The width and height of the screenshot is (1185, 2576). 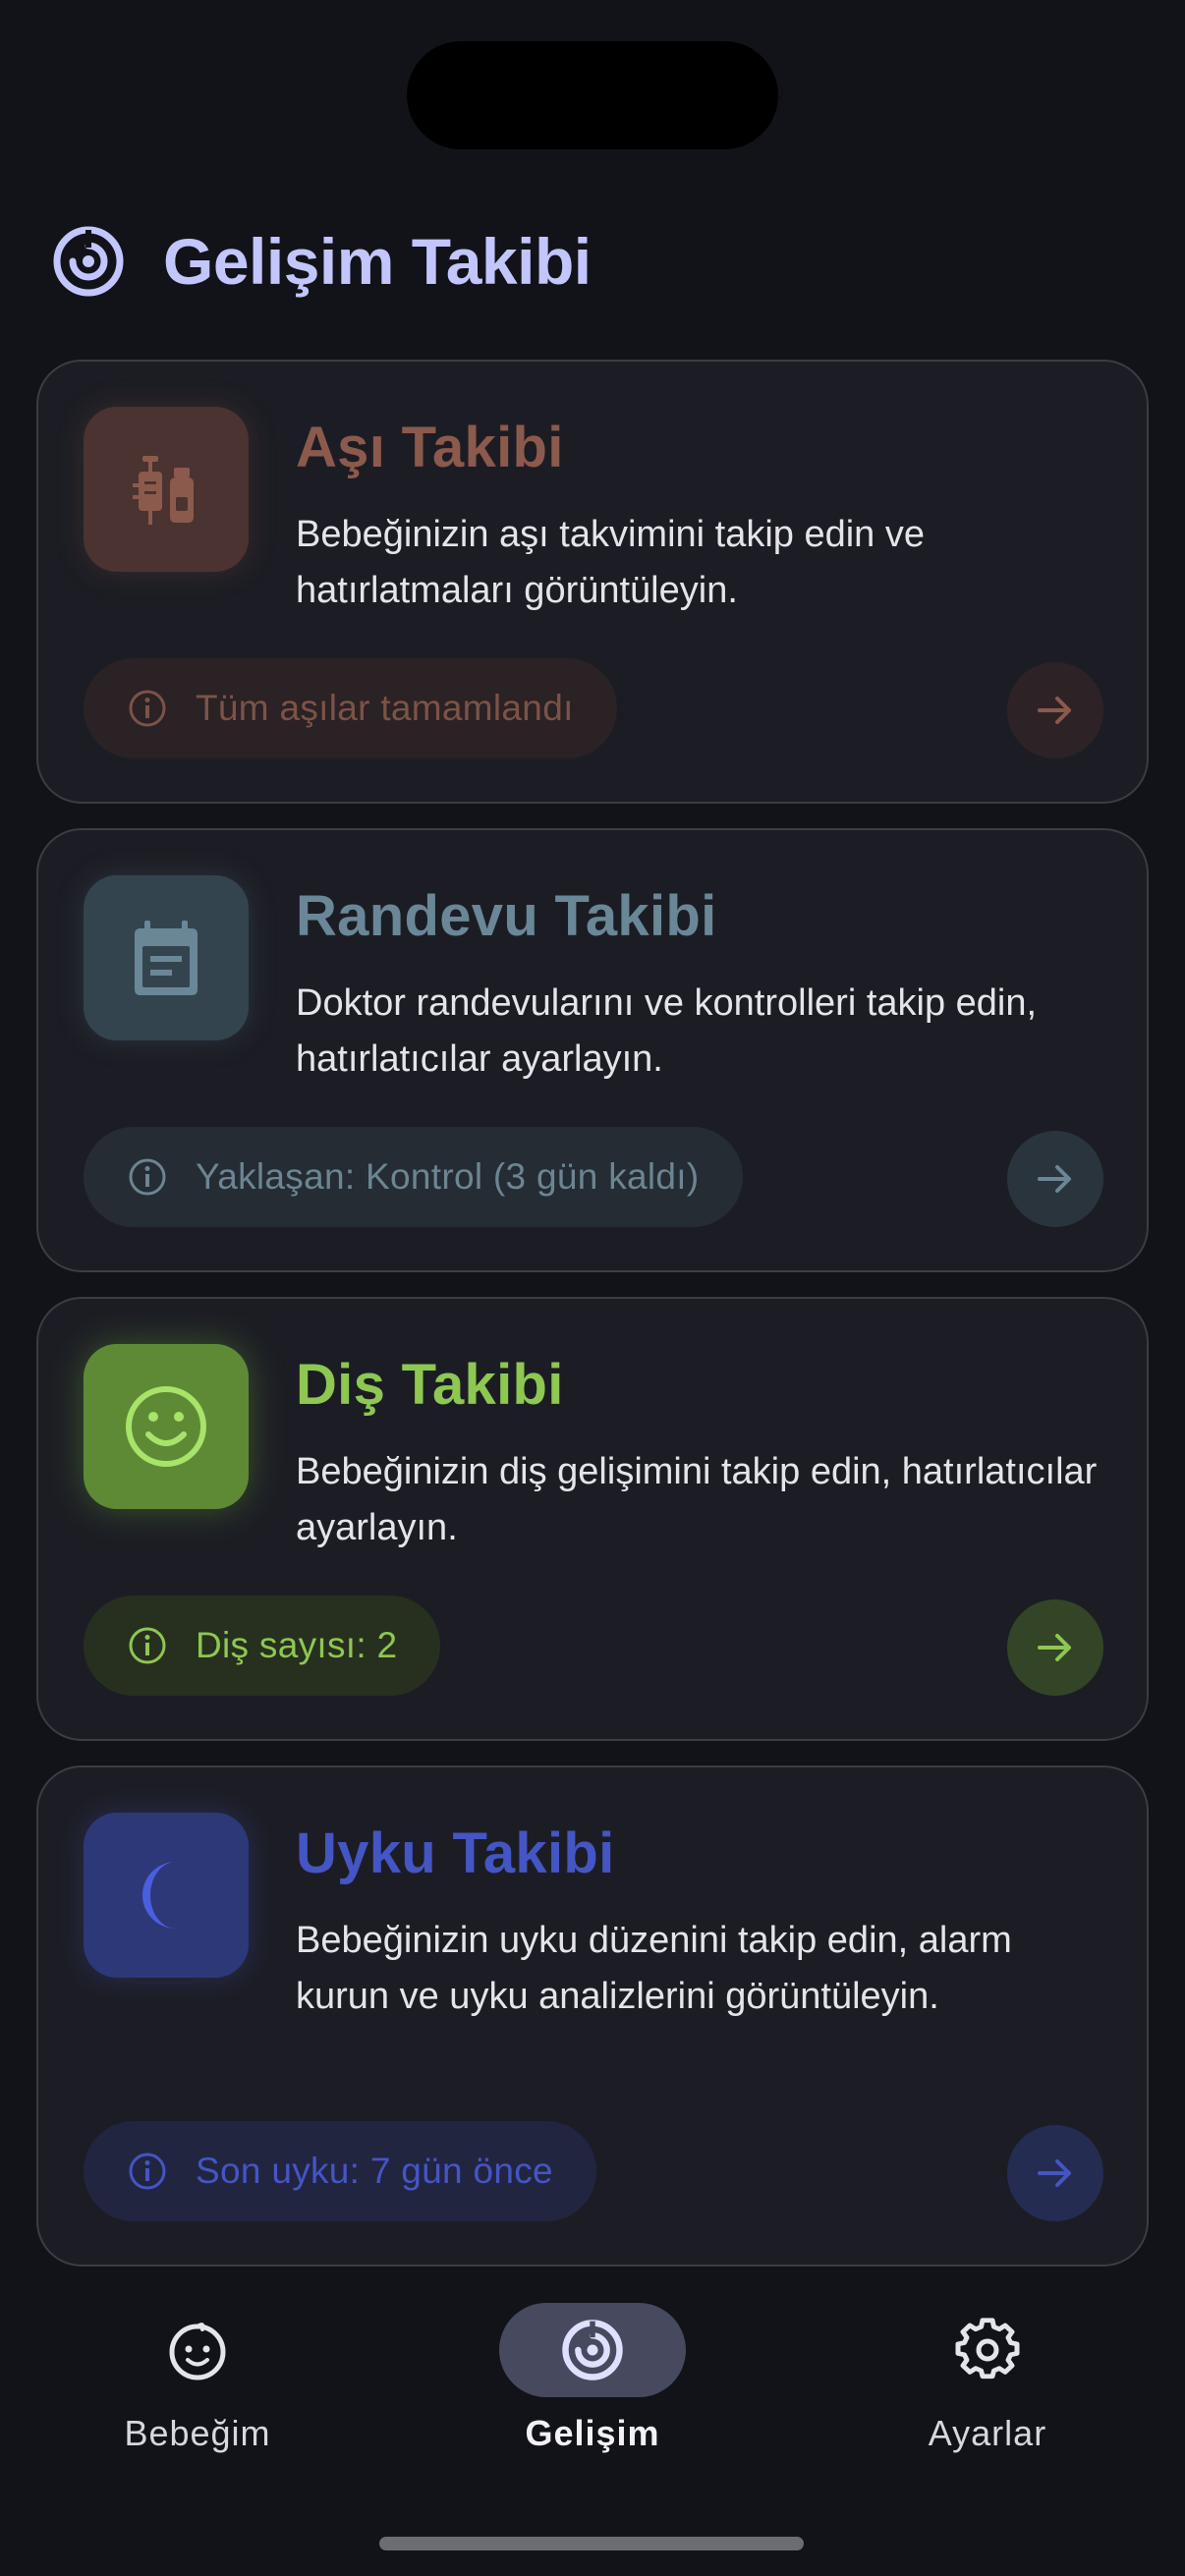 I want to click on nav-item-ayarlar: Ayarlar, so click(x=988, y=2378).